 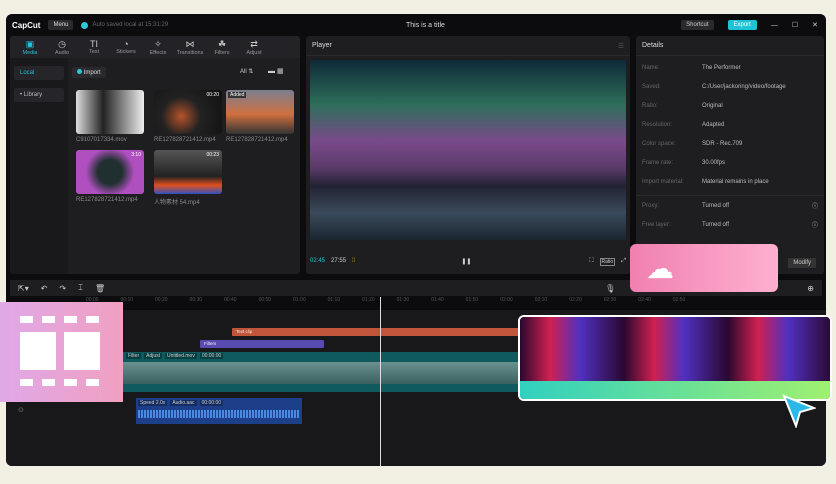 I want to click on fullscreen-icon: ⤢, so click(x=623, y=262).